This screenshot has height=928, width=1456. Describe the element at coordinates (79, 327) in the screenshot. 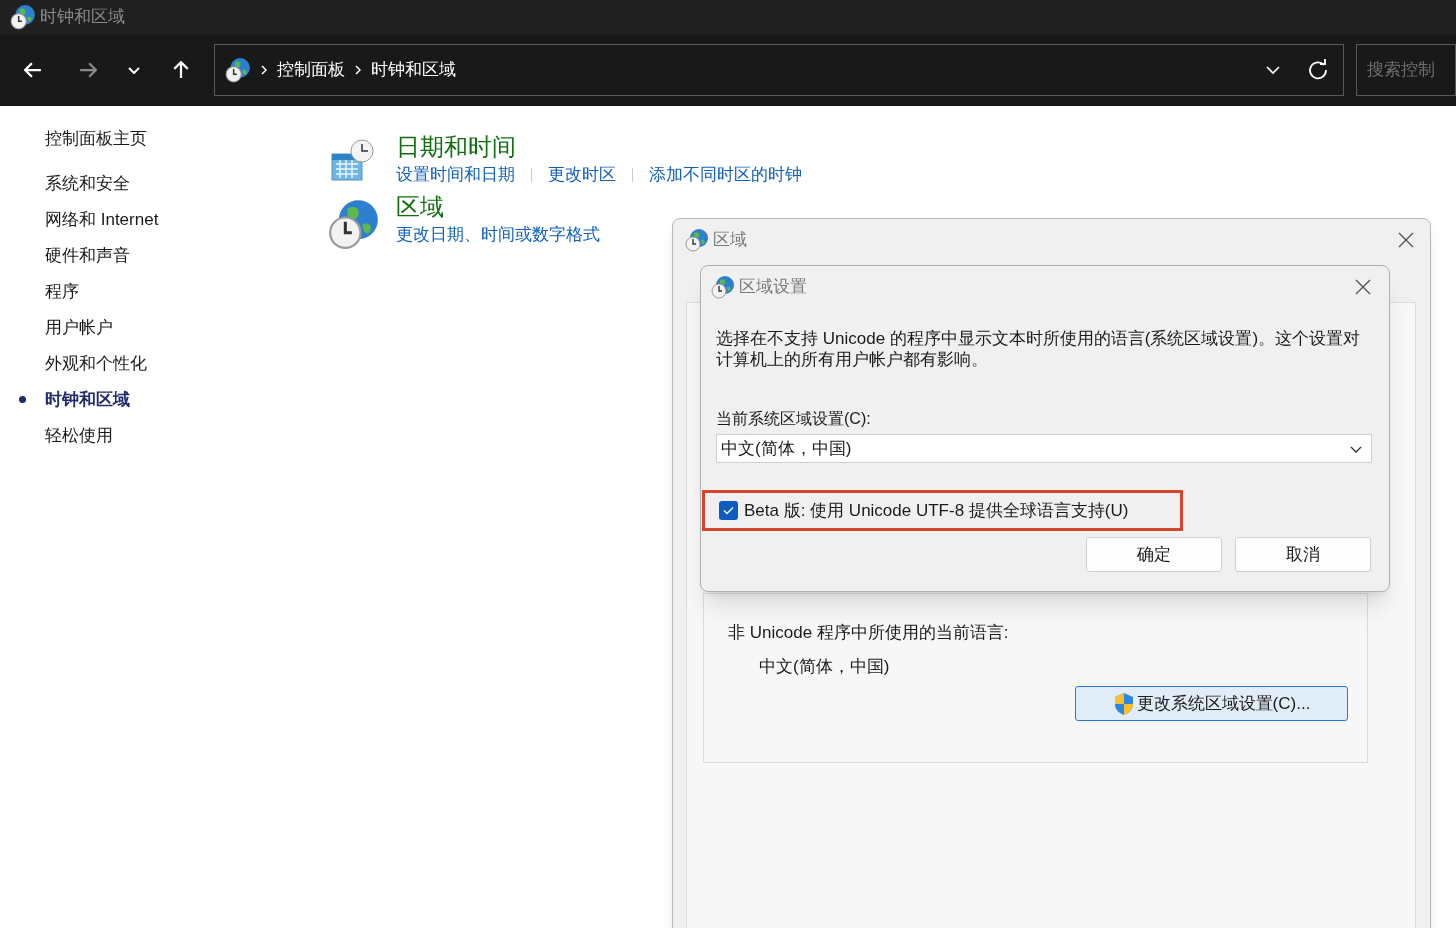

I see `sidebar-link: 用户帐户` at that location.